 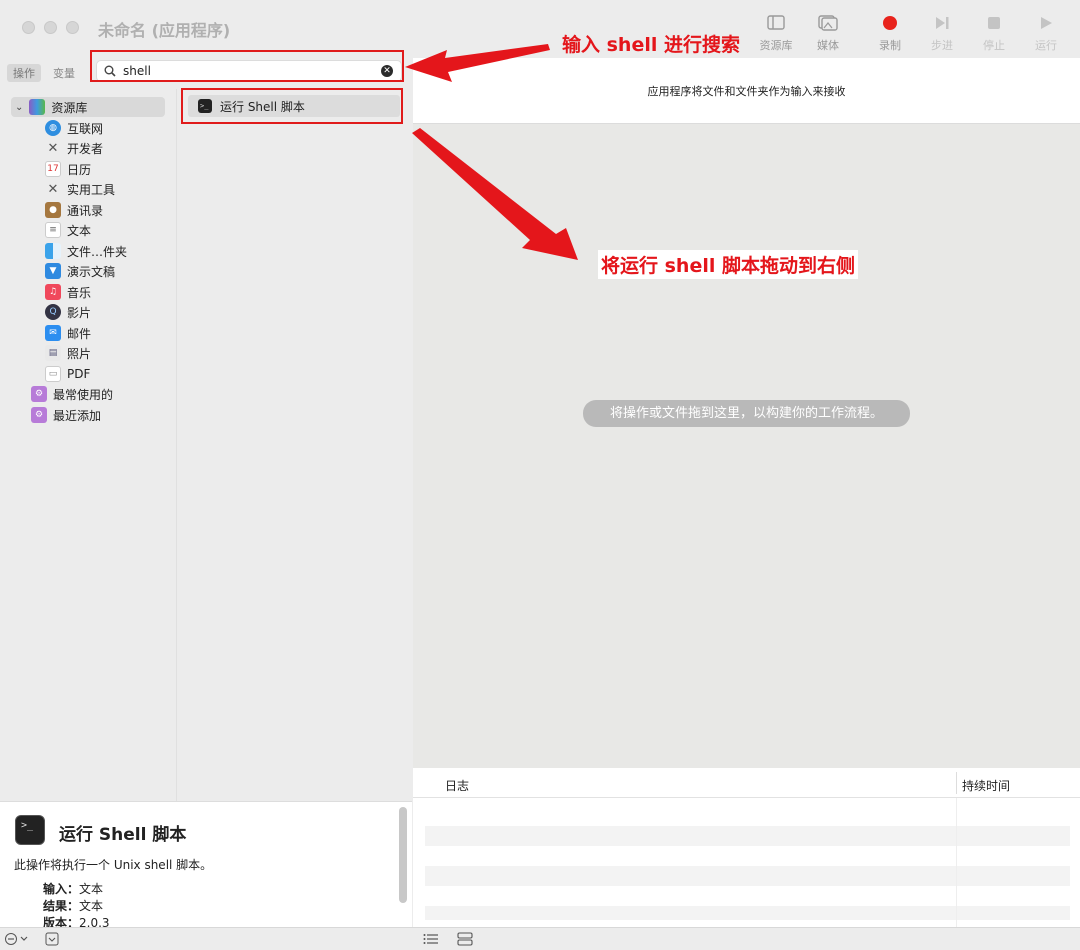 I want to click on arrow-to-workflow, so click(x=495, y=194).